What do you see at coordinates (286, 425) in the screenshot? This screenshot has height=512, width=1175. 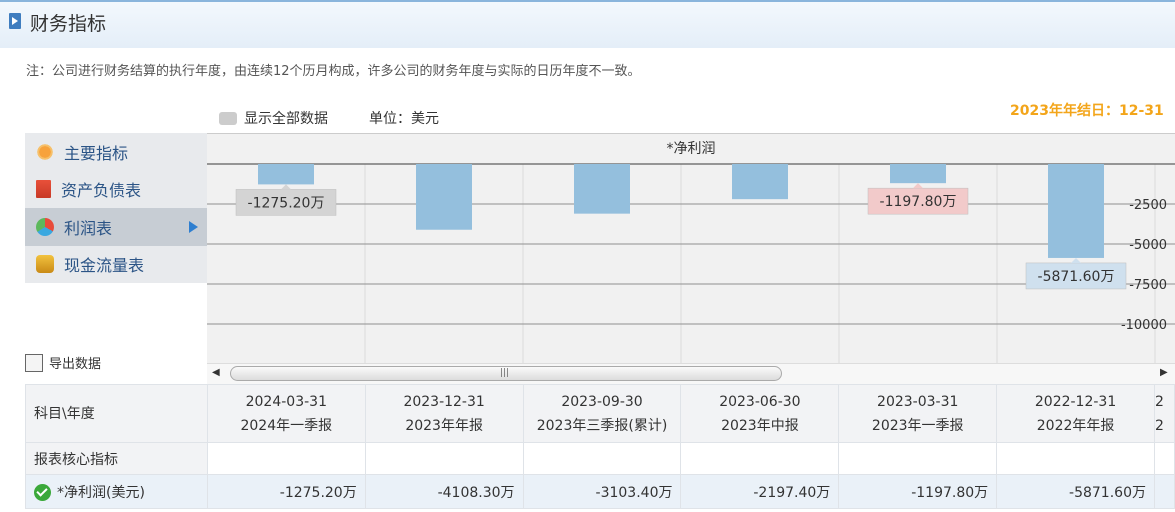 I see `column-period: 2024年一季报` at bounding box center [286, 425].